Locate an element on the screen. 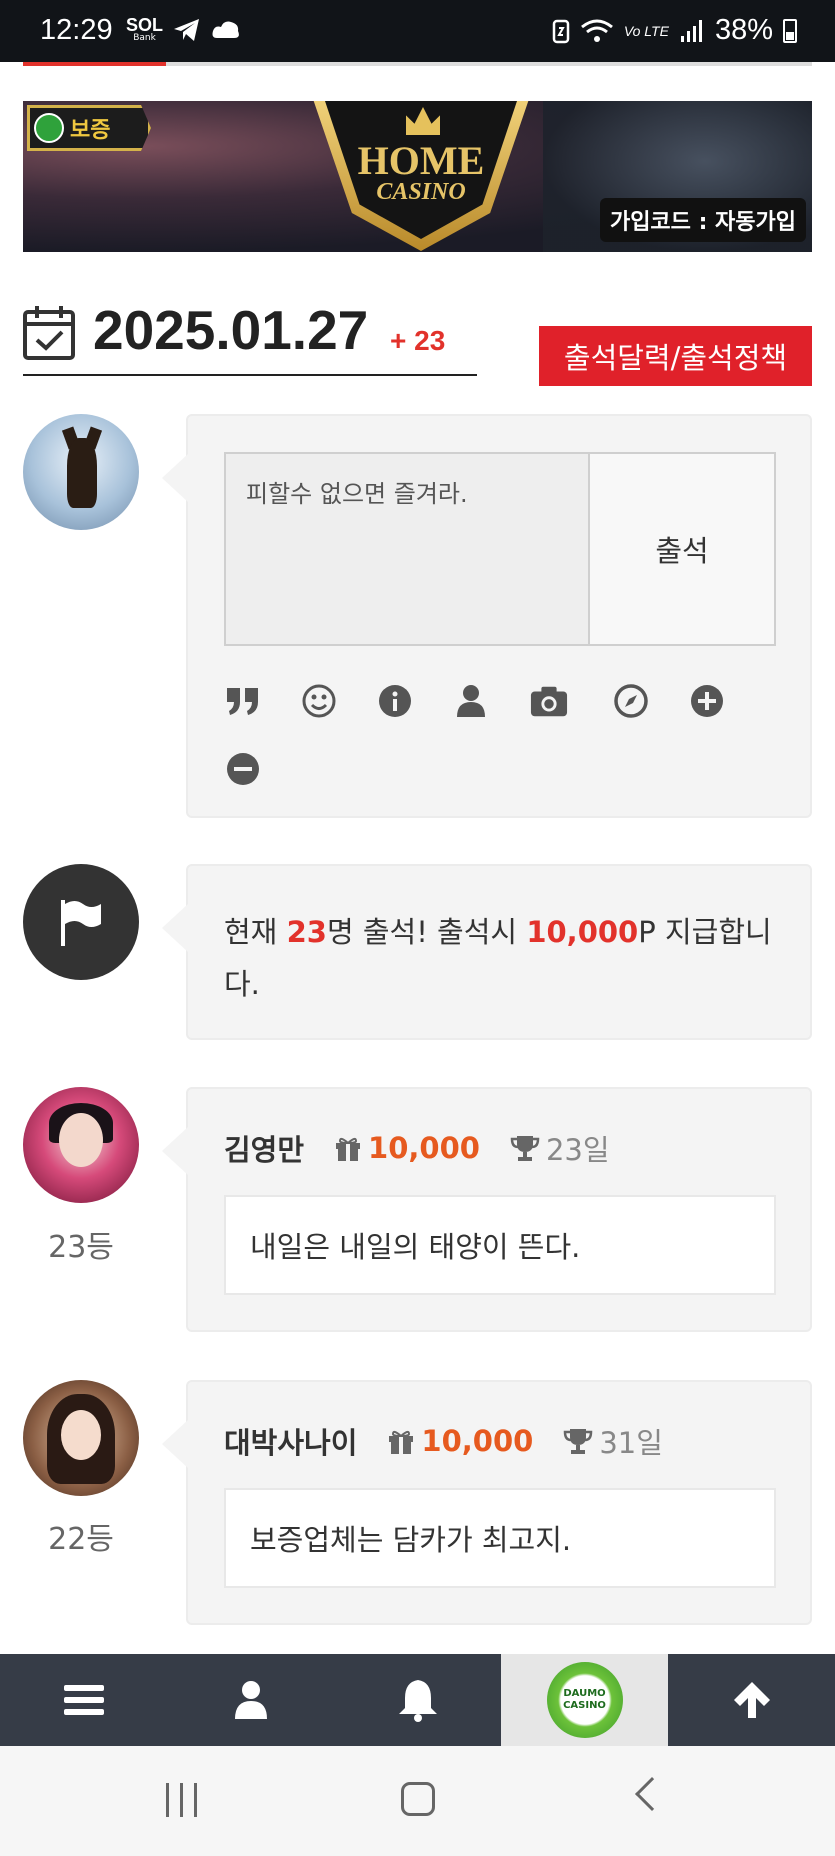 Image resolution: width=835 pixels, height=1856 pixels. join-code-label: 가입코드 : 자동가입 is located at coordinates (702, 220).